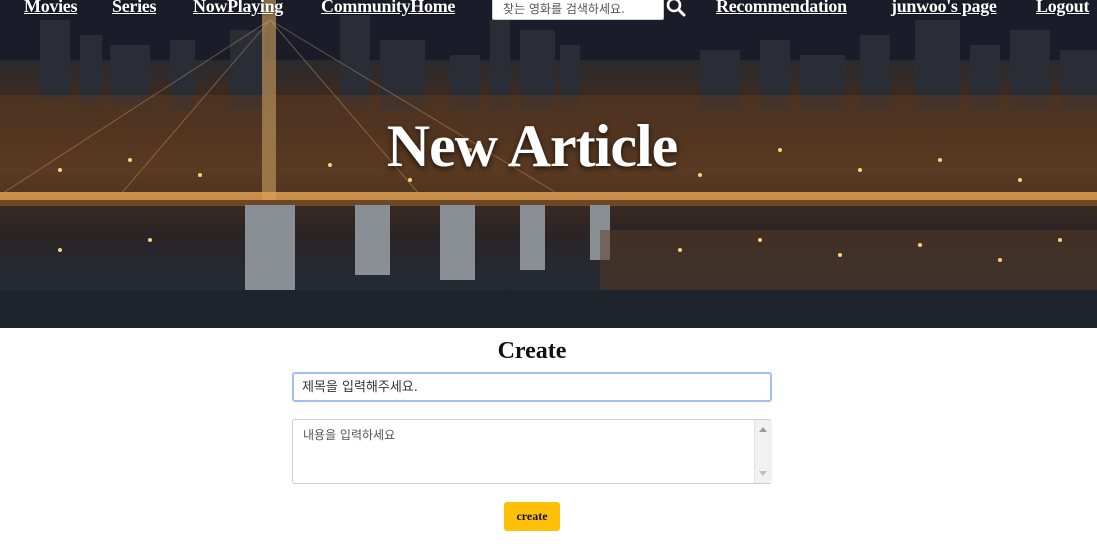 This screenshot has width=1097, height=551. Describe the element at coordinates (388, 8) in the screenshot. I see `nav-communityhome: CommunityHome` at that location.